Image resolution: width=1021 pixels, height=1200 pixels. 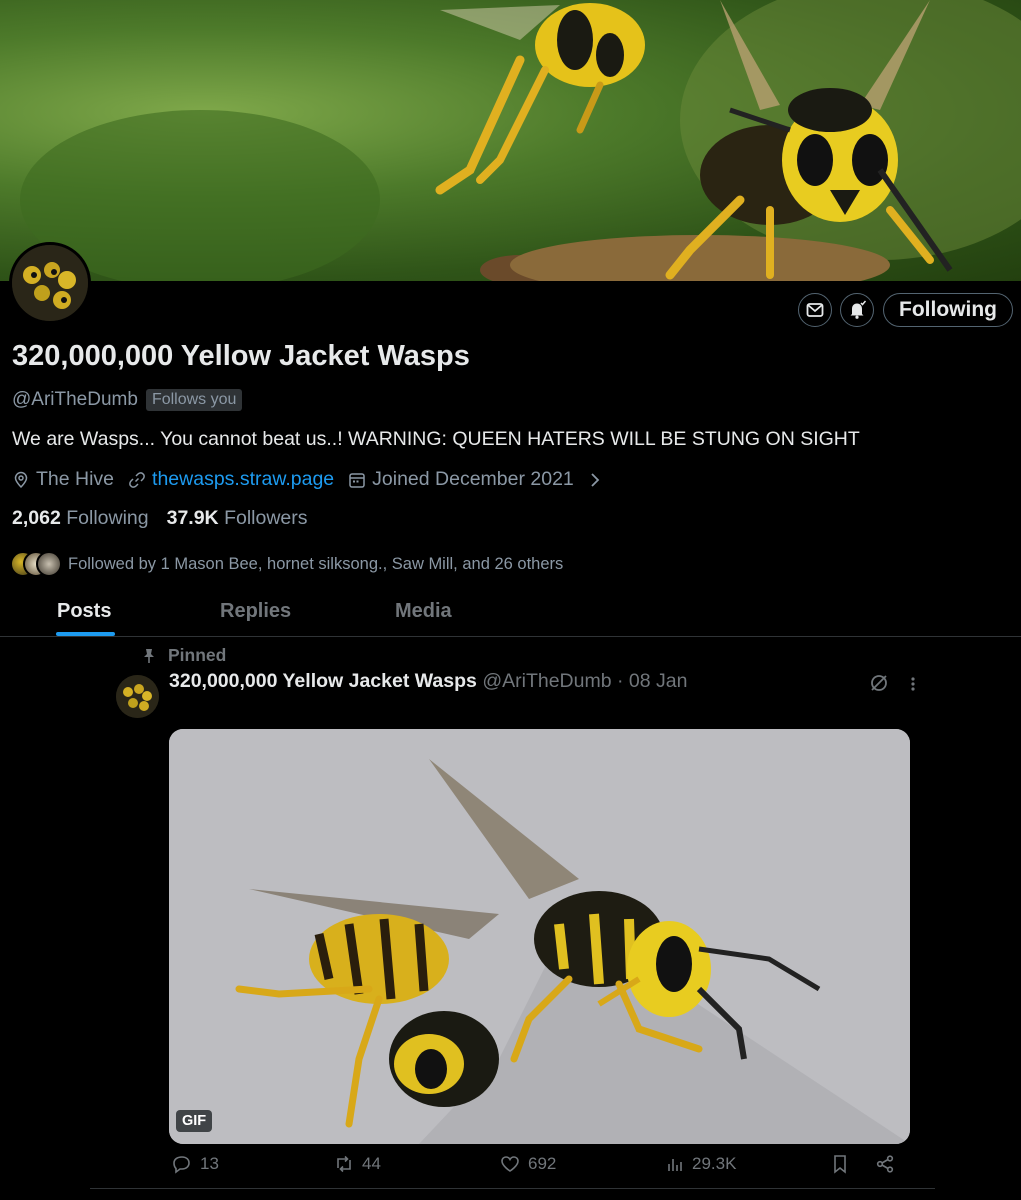 What do you see at coordinates (652, 681) in the screenshot?
I see `post-date: · 08 Jan` at bounding box center [652, 681].